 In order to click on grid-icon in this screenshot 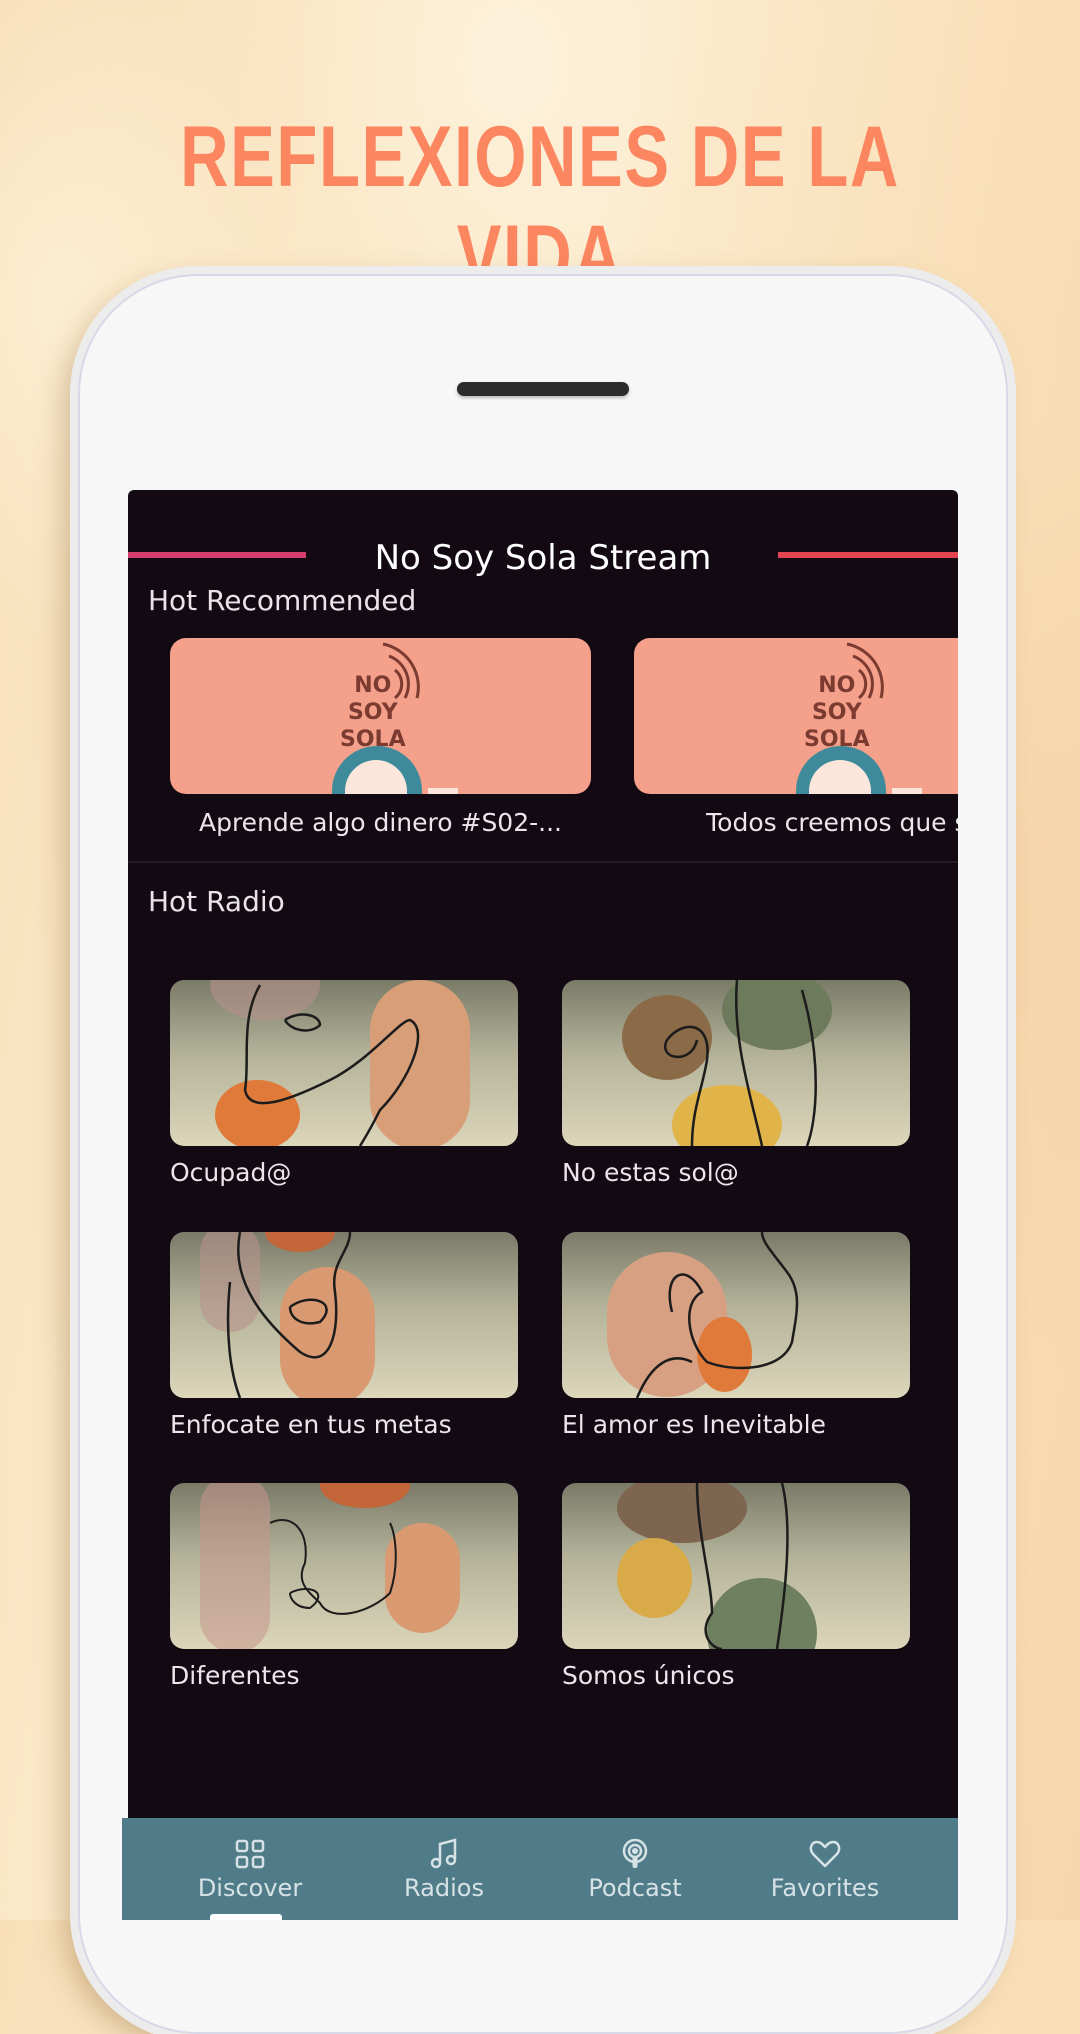, I will do `click(250, 1854)`.